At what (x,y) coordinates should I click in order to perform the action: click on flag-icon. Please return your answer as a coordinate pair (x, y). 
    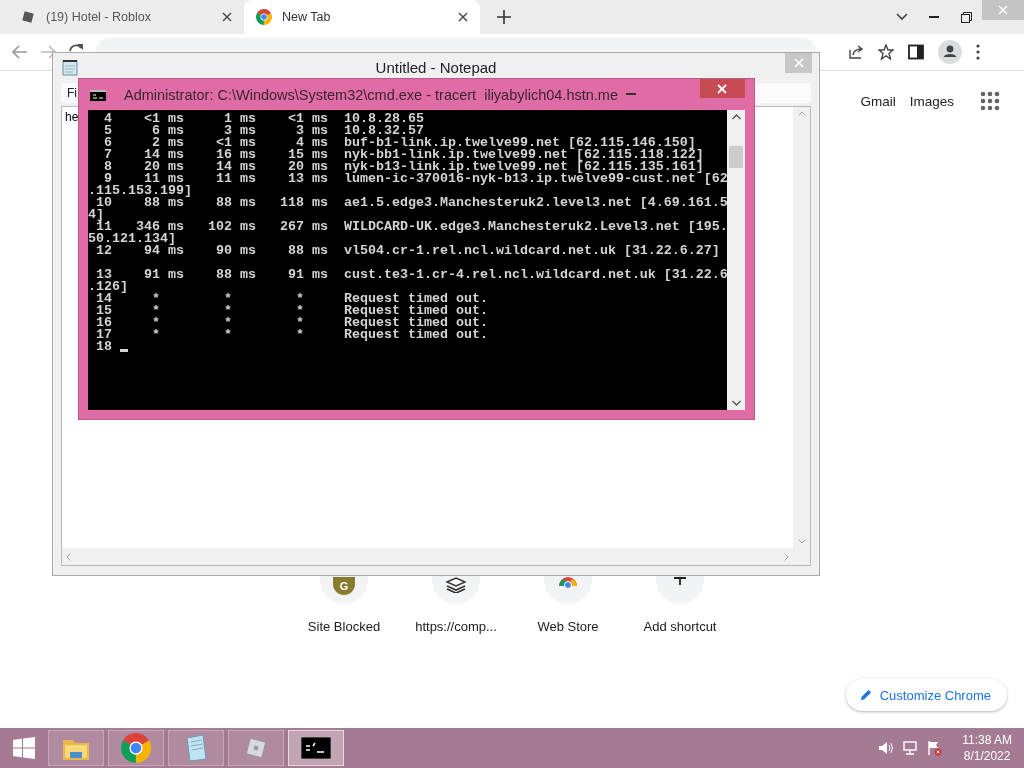
    Looking at the image, I should click on (934, 748).